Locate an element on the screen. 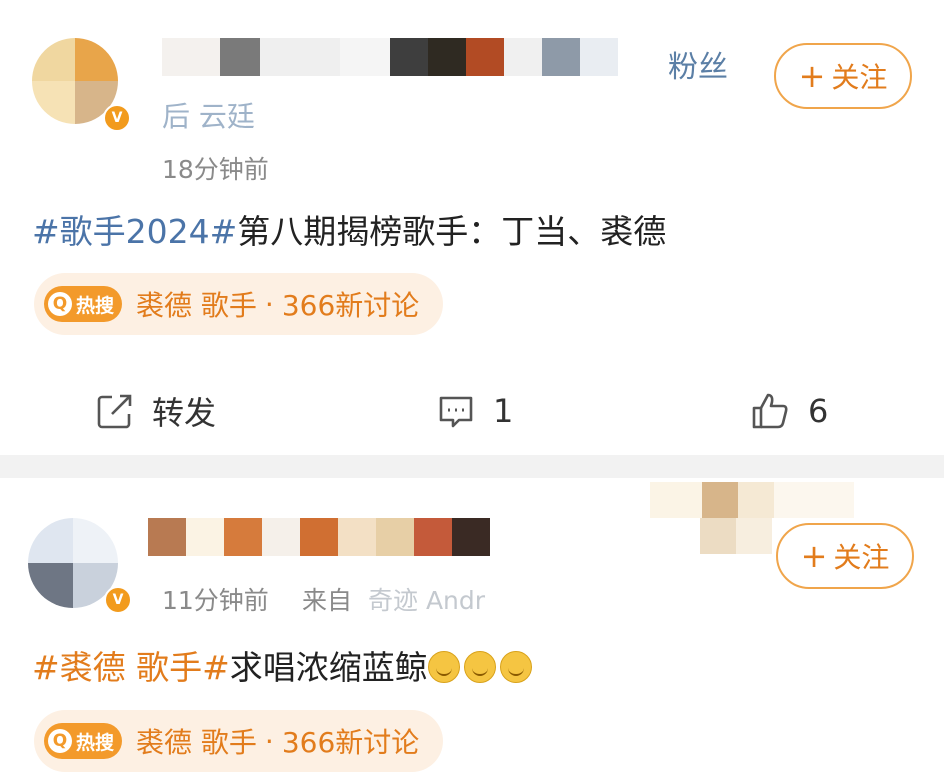 Image resolution: width=944 pixels, height=780 pixels. comment-icon is located at coordinates (456, 412).